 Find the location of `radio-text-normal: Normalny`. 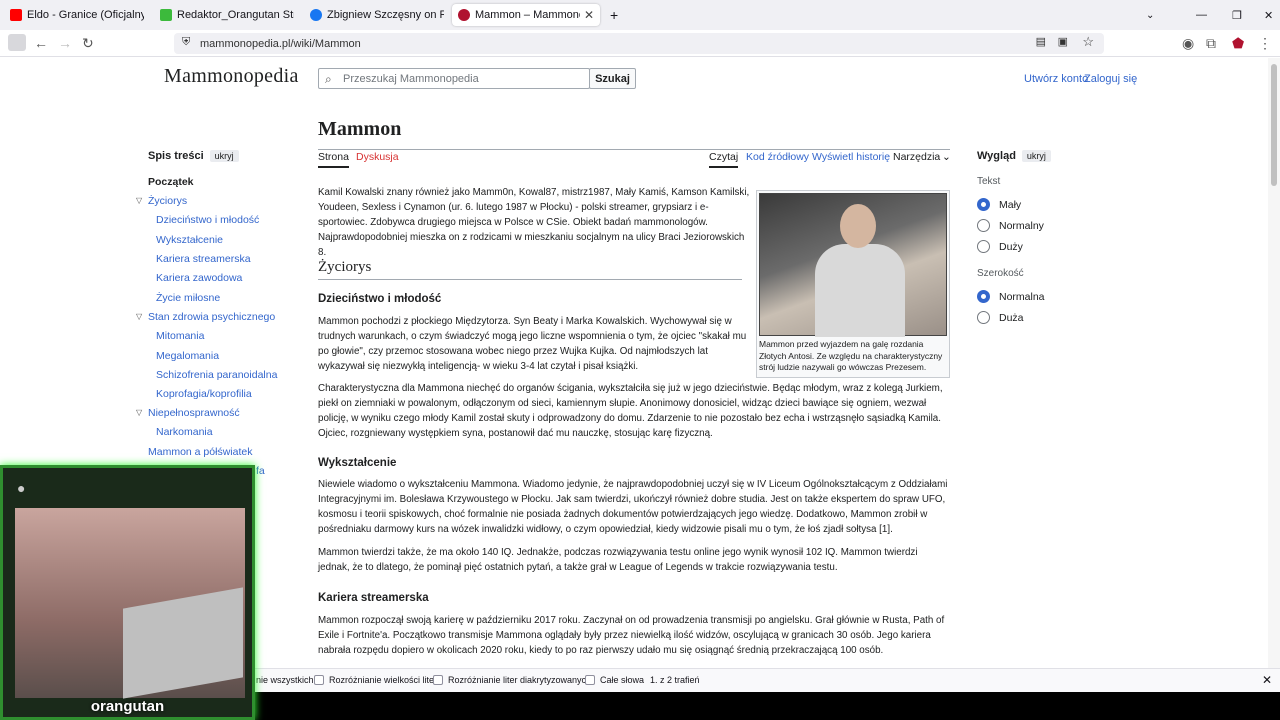

radio-text-normal: Normalny is located at coordinates (1010, 225).